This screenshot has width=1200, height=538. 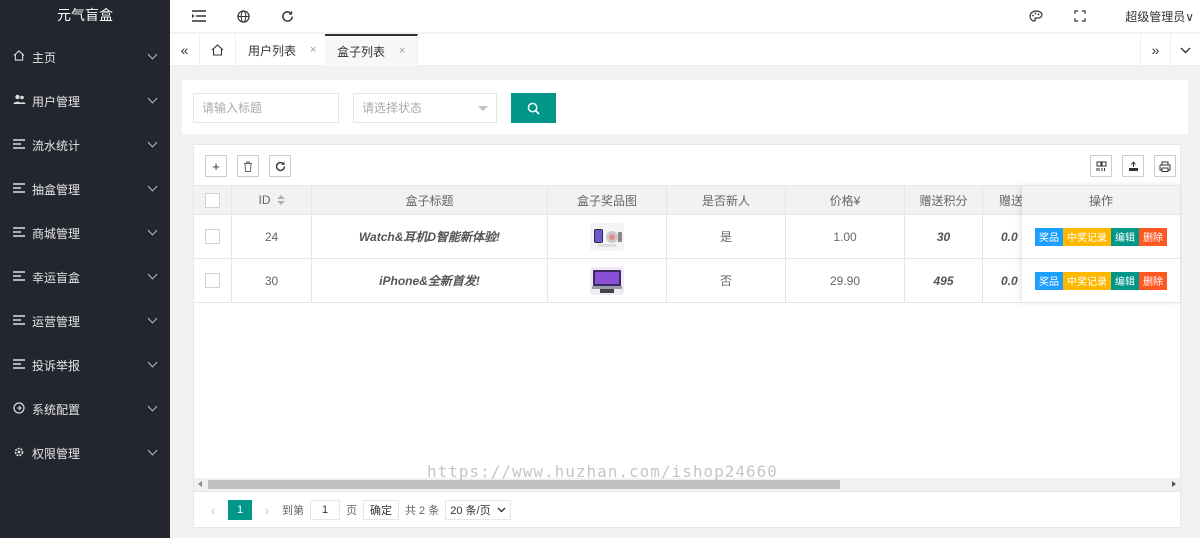 I want to click on settings-icon, so click(x=19, y=409).